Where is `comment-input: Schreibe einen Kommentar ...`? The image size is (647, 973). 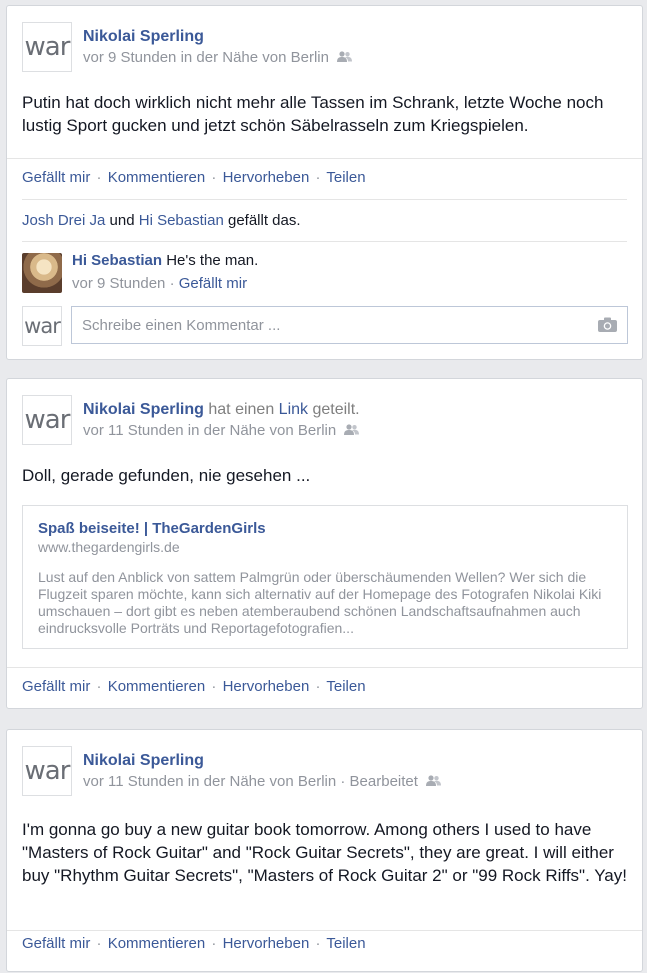
comment-input: Schreibe einen Kommentar ... is located at coordinates (349, 325).